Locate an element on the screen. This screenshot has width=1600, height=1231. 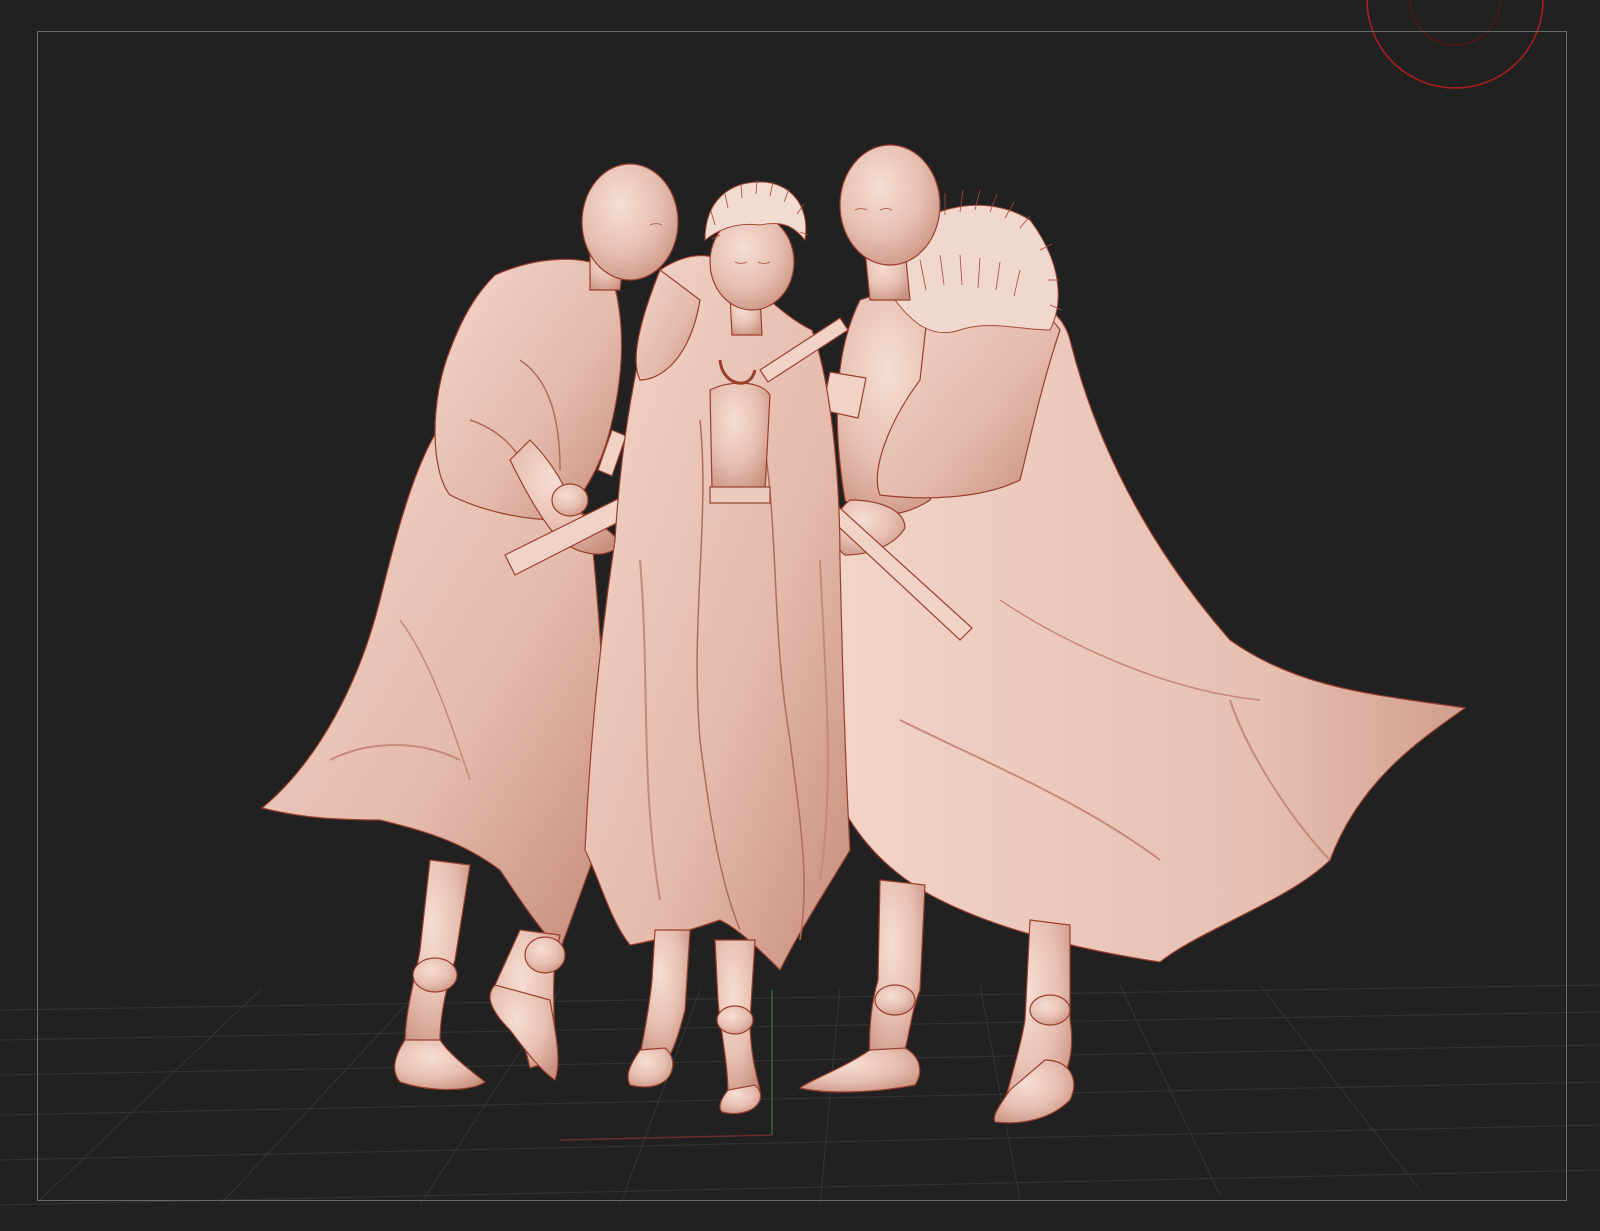
axis-x-line is located at coordinates (666, 1137).